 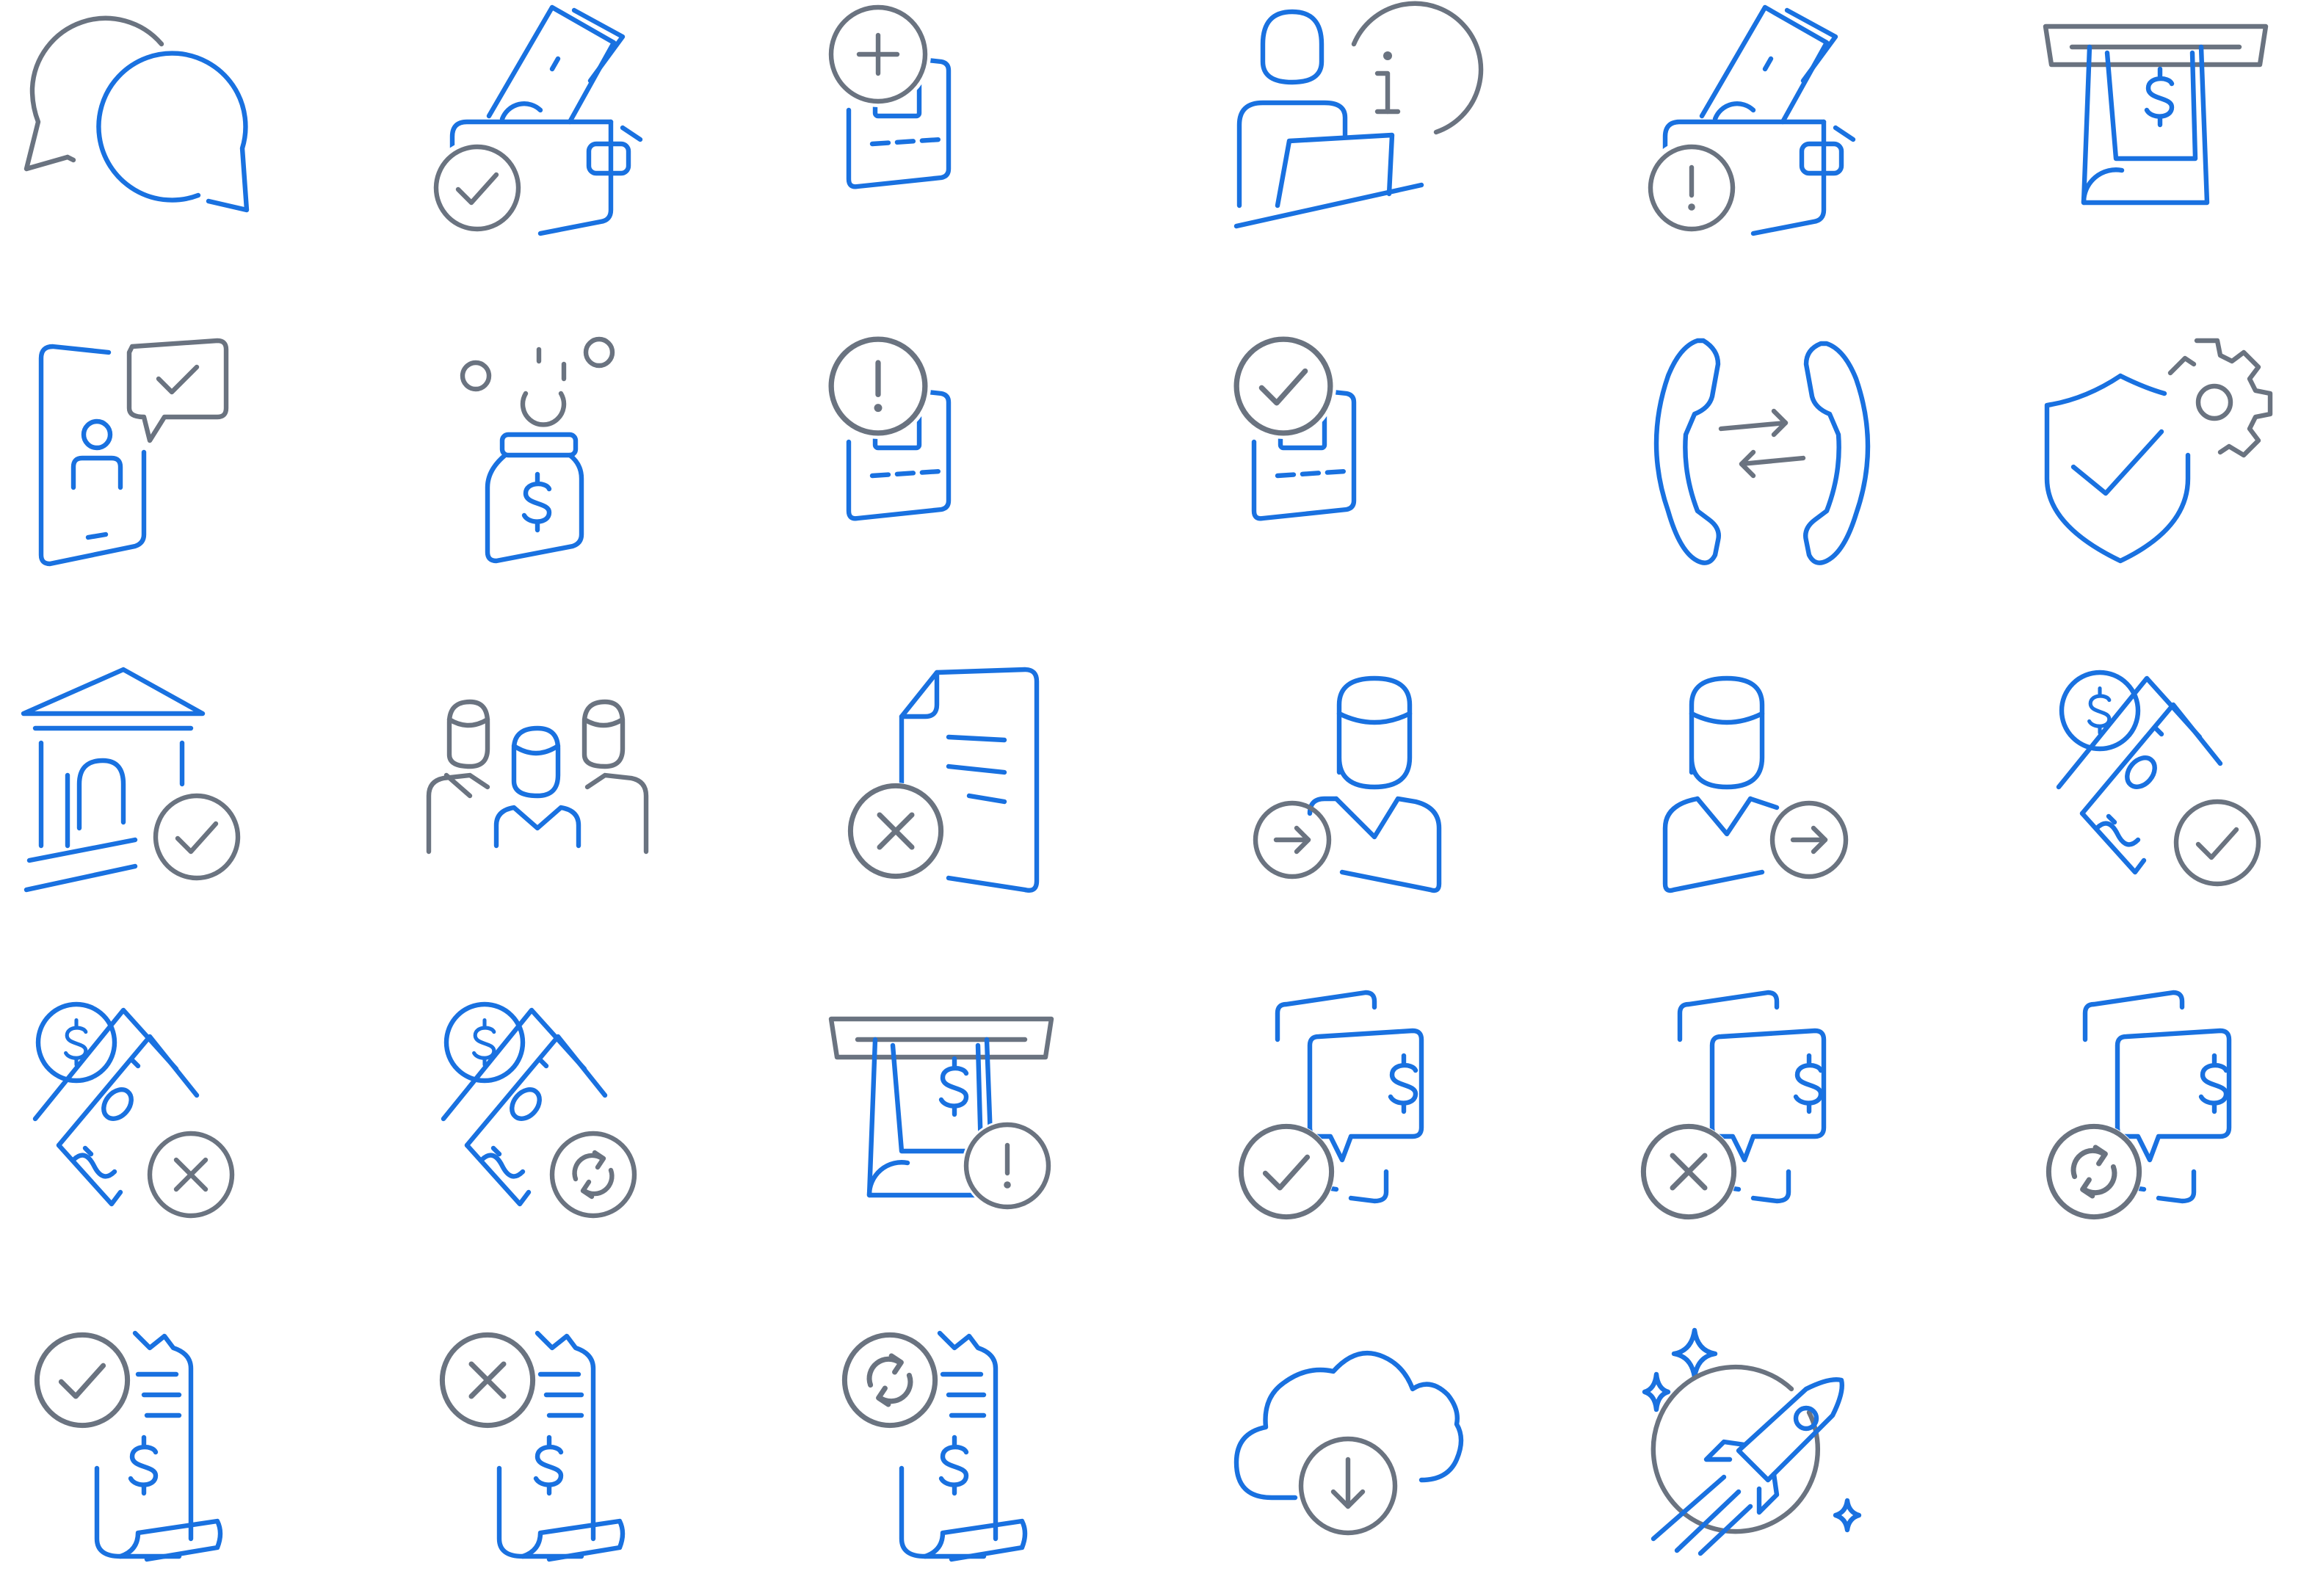 I want to click on add-card-icon, so click(x=944, y=125).